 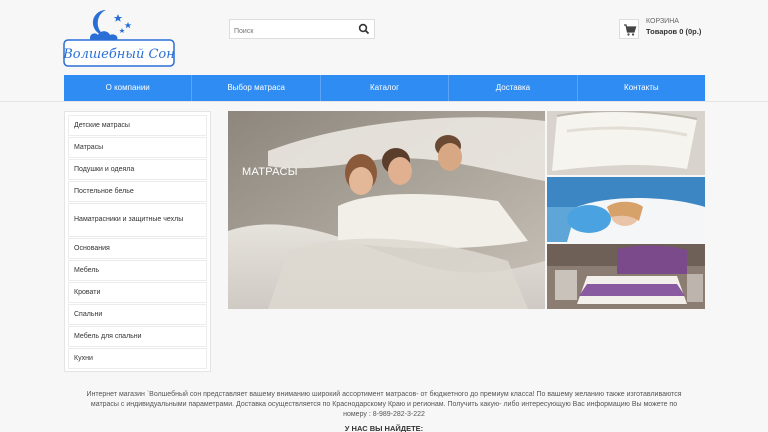 What do you see at coordinates (662, 21) in the screenshot?
I see `cart-label: КОРЗИНА` at bounding box center [662, 21].